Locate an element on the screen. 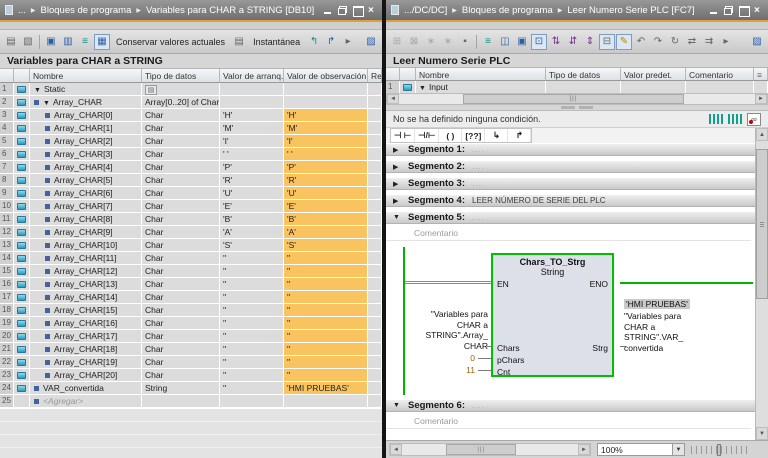 This screenshot has height=458, width=768. keep-values-button: Conservar valores actuales is located at coordinates (170, 42).